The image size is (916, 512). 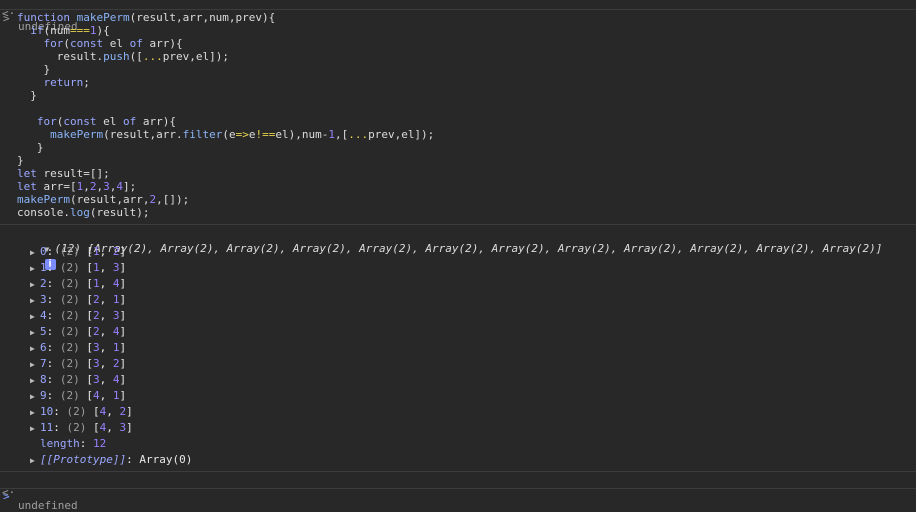 I want to click on entry-value: [1, 3], so click(x=106, y=267).